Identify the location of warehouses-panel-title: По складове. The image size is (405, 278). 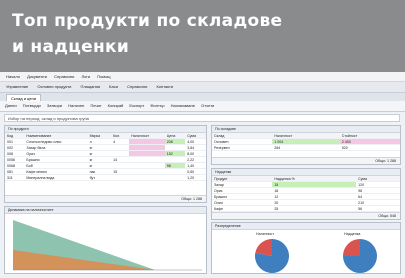
(306, 129).